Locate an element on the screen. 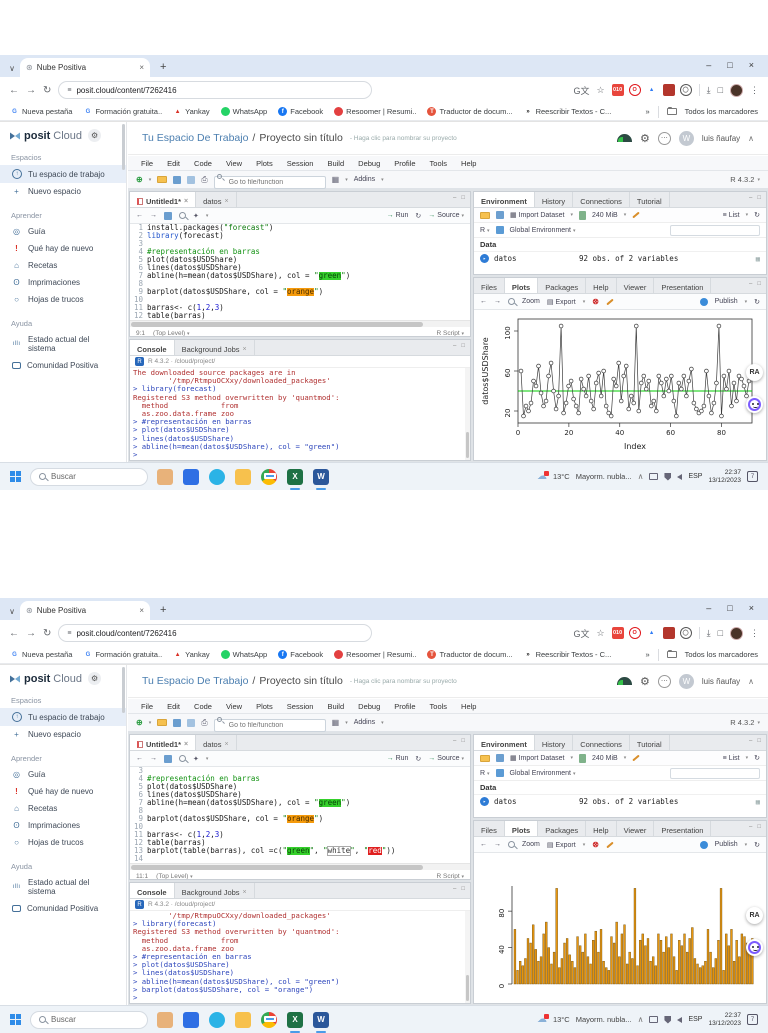 Image resolution: width=768 pixels, height=1033 pixels. tab-connections: Connections is located at coordinates (601, 742).